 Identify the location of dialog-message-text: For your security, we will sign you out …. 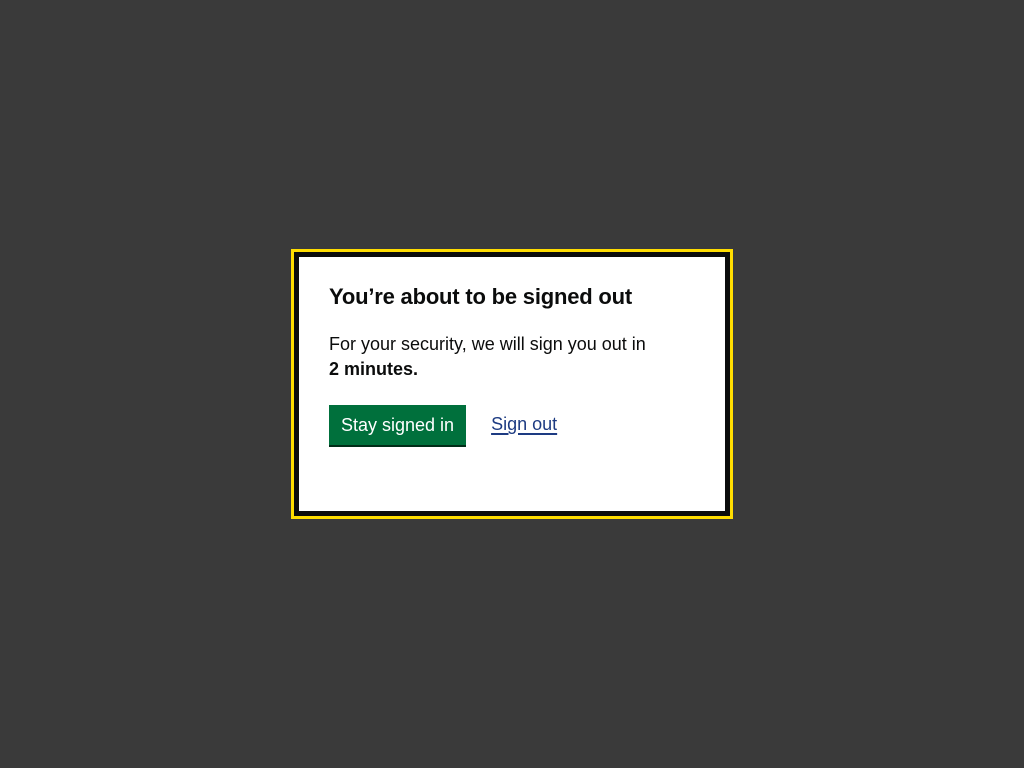
(487, 343).